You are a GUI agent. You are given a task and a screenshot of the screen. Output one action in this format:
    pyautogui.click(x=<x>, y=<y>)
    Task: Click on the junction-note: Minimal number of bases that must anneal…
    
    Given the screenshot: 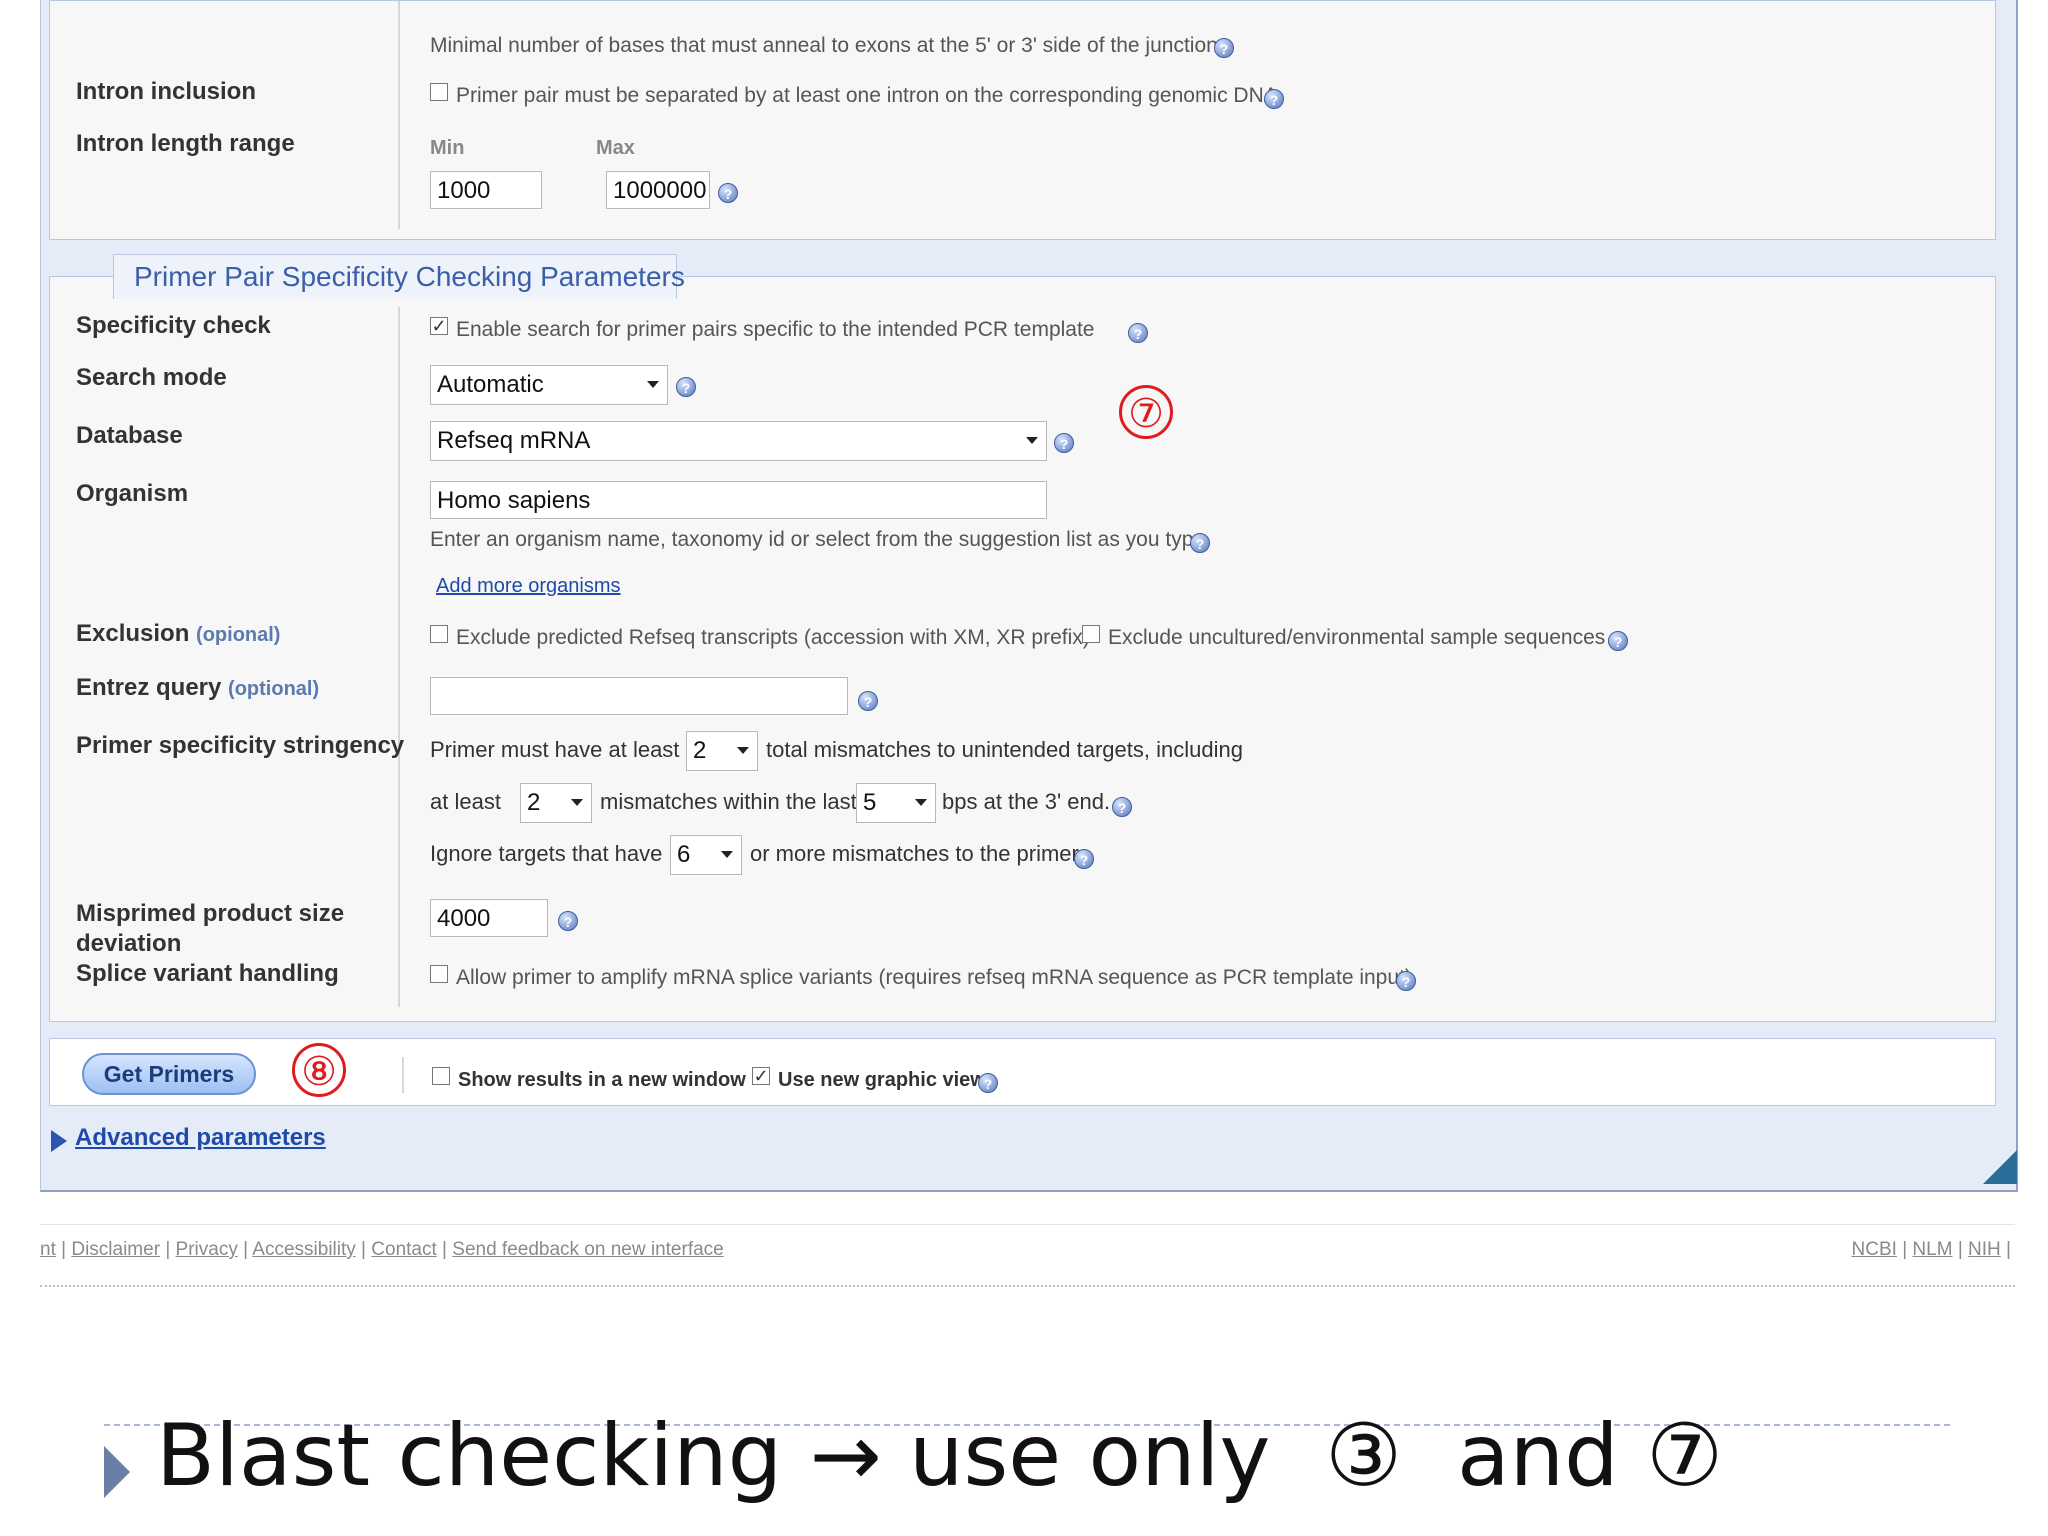 What is the action you would take?
    pyautogui.click(x=824, y=45)
    